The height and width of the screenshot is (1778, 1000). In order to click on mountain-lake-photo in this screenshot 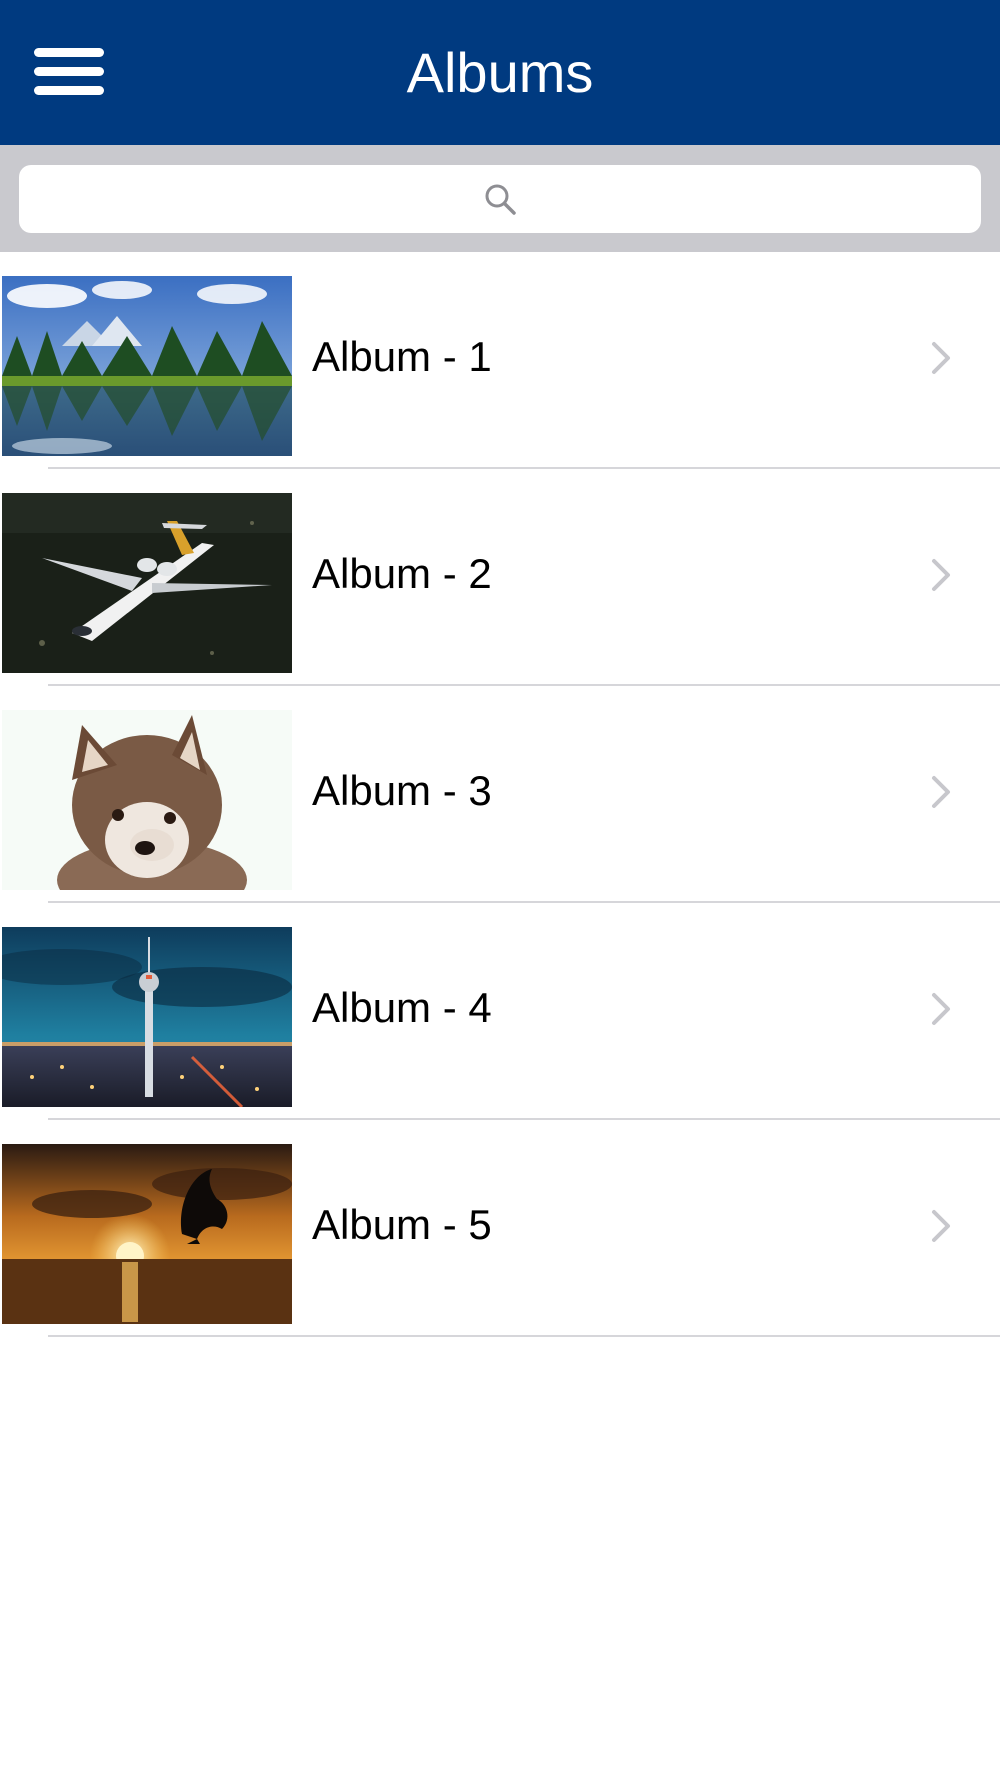, I will do `click(147, 366)`.